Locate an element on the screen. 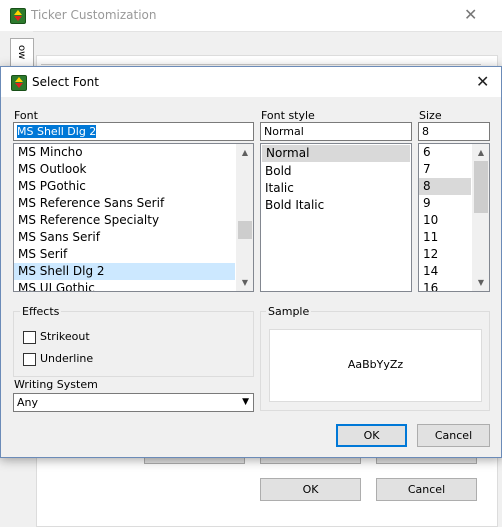 The height and width of the screenshot is (527, 502). writing-system-select: Any ▼ is located at coordinates (133, 402).